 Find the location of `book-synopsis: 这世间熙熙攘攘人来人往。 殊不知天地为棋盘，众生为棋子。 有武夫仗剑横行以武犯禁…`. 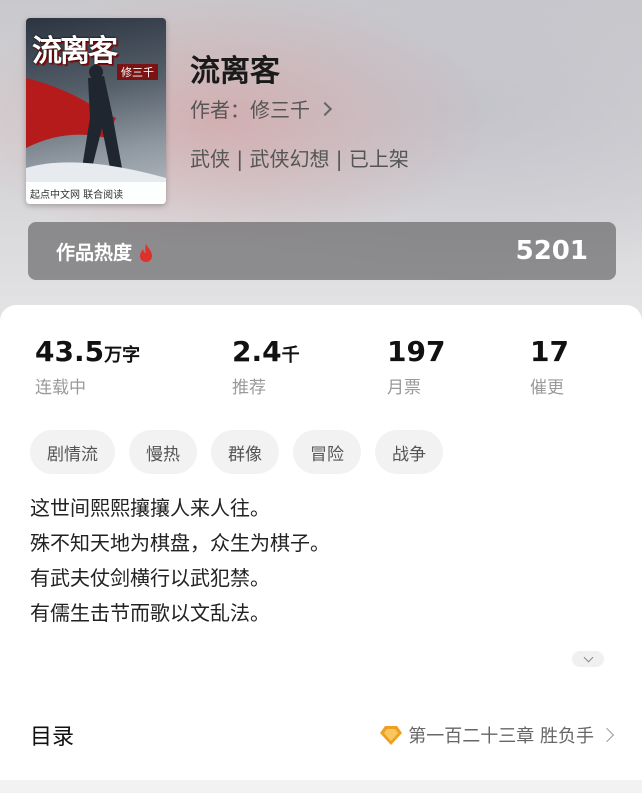

book-synopsis: 这世间熙熙攘攘人来人往。 殊不知天地为棋盘，众生为棋子。 有武夫仗剑横行以武犯禁… is located at coordinates (180, 561).